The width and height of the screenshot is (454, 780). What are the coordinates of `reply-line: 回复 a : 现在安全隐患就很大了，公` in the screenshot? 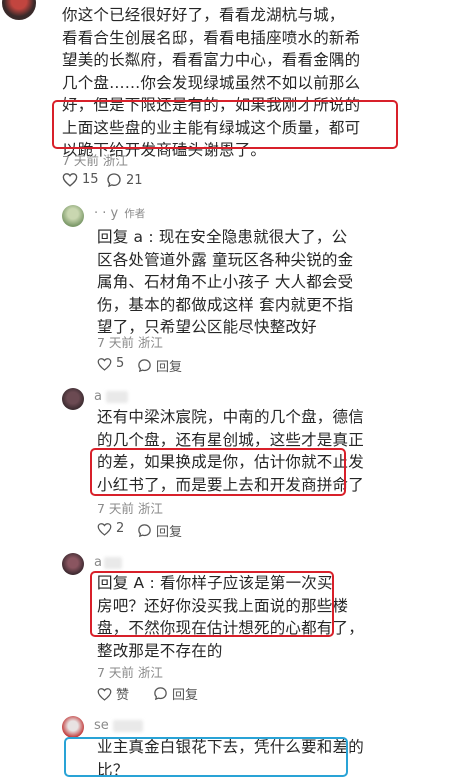 It's located at (222, 237).